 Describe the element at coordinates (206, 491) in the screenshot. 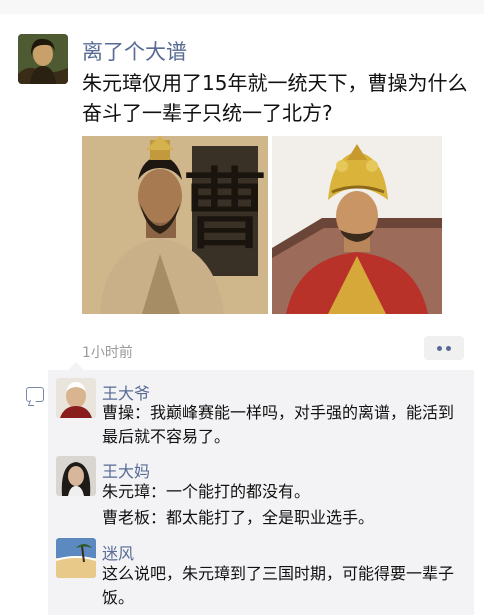

I see `comment-text-2a: 朱元璋：一个能打的都没有。` at that location.